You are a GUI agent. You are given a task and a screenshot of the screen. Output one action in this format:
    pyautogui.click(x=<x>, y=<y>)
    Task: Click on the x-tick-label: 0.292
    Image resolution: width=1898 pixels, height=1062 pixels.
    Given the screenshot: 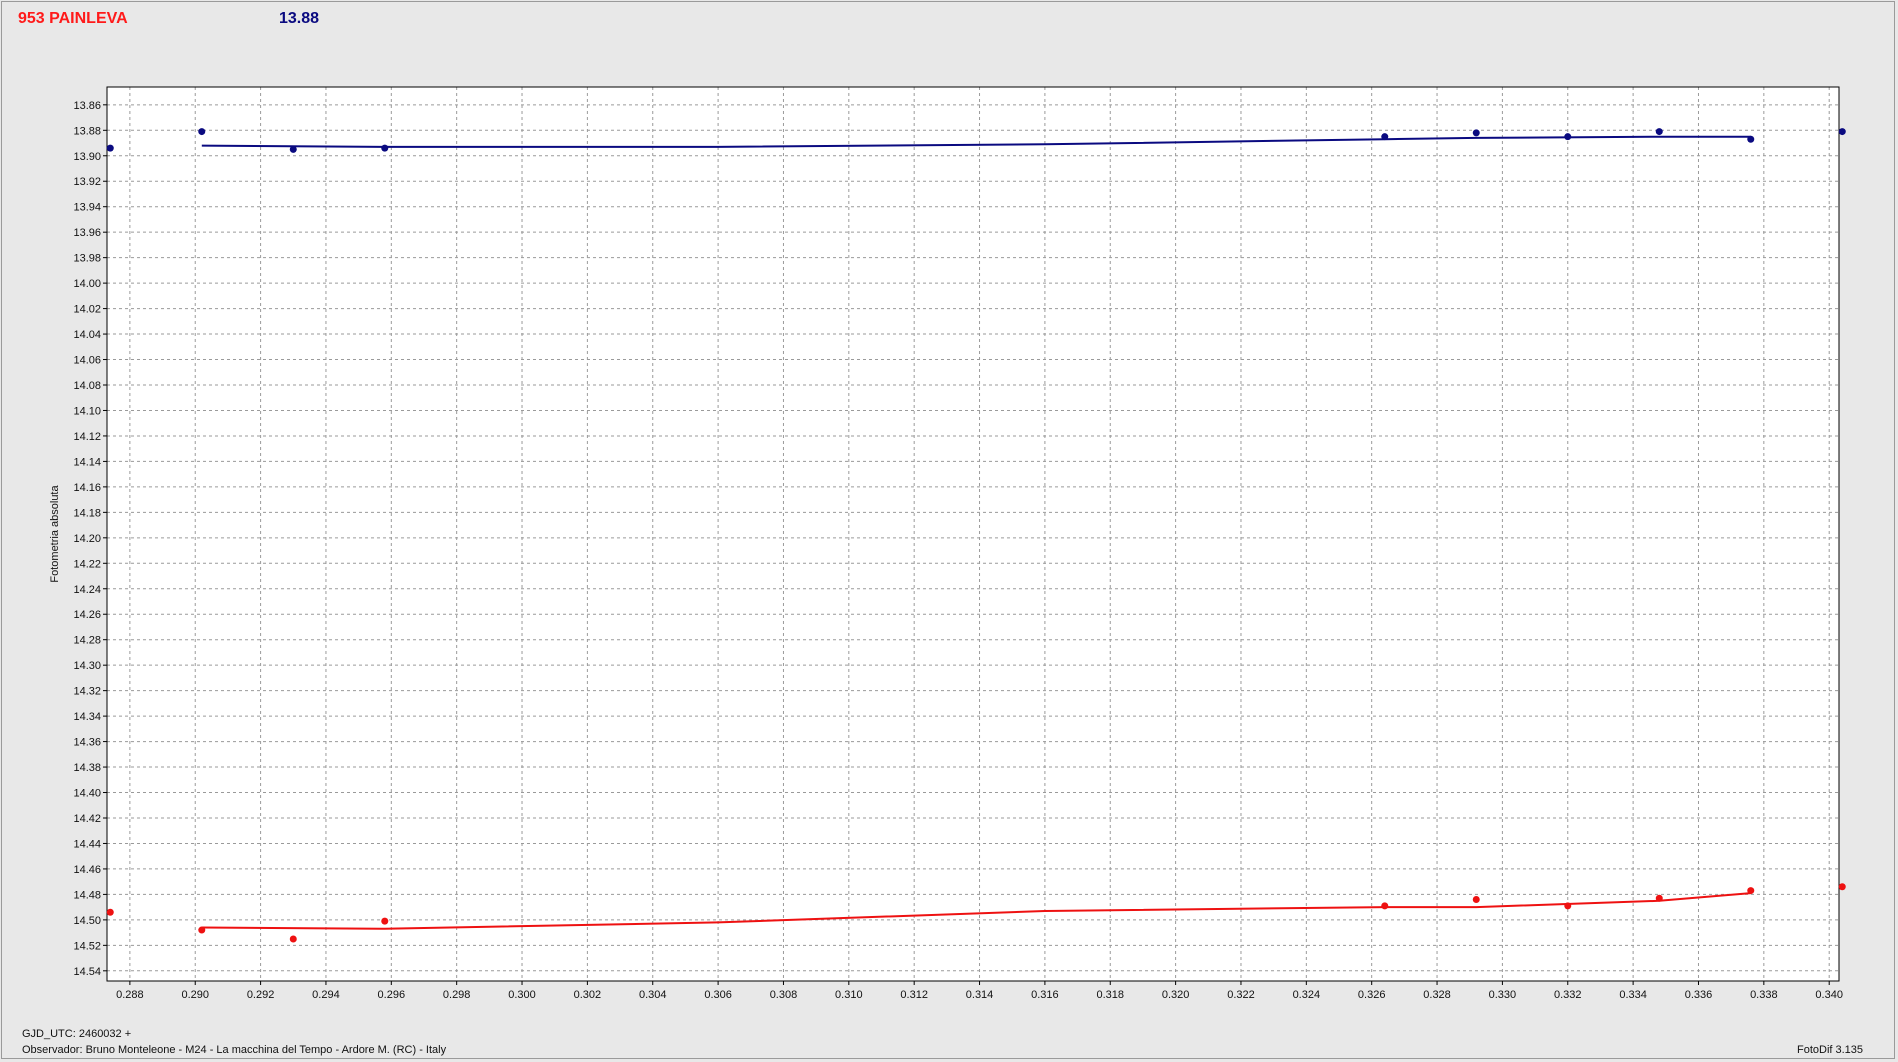 What is the action you would take?
    pyautogui.click(x=261, y=995)
    